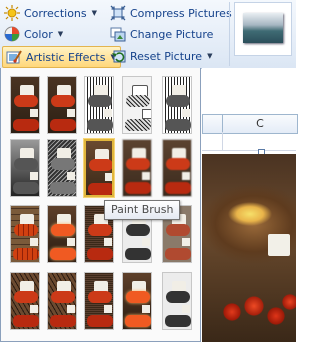 Image resolution: width=320 pixels, height=342 pixels. I want to click on change-picture-button: Change Picture, so click(161, 34).